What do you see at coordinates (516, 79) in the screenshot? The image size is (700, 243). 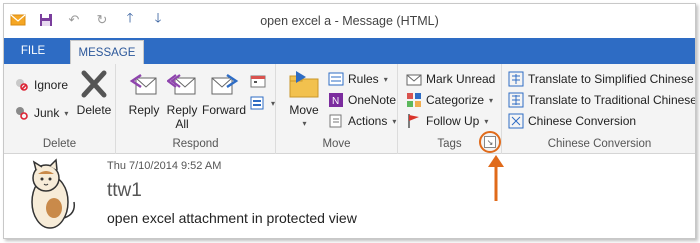 I see `simplified-chinese-icon` at bounding box center [516, 79].